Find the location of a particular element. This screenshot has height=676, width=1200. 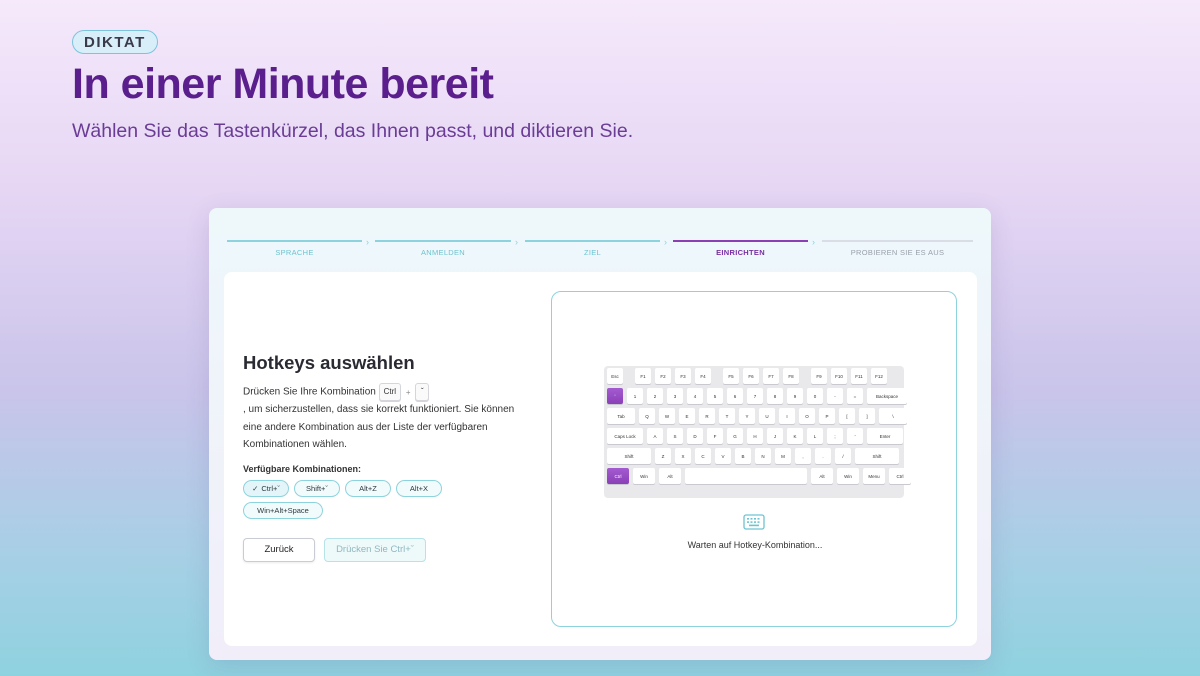

keyboard-key: F3 is located at coordinates (683, 376).